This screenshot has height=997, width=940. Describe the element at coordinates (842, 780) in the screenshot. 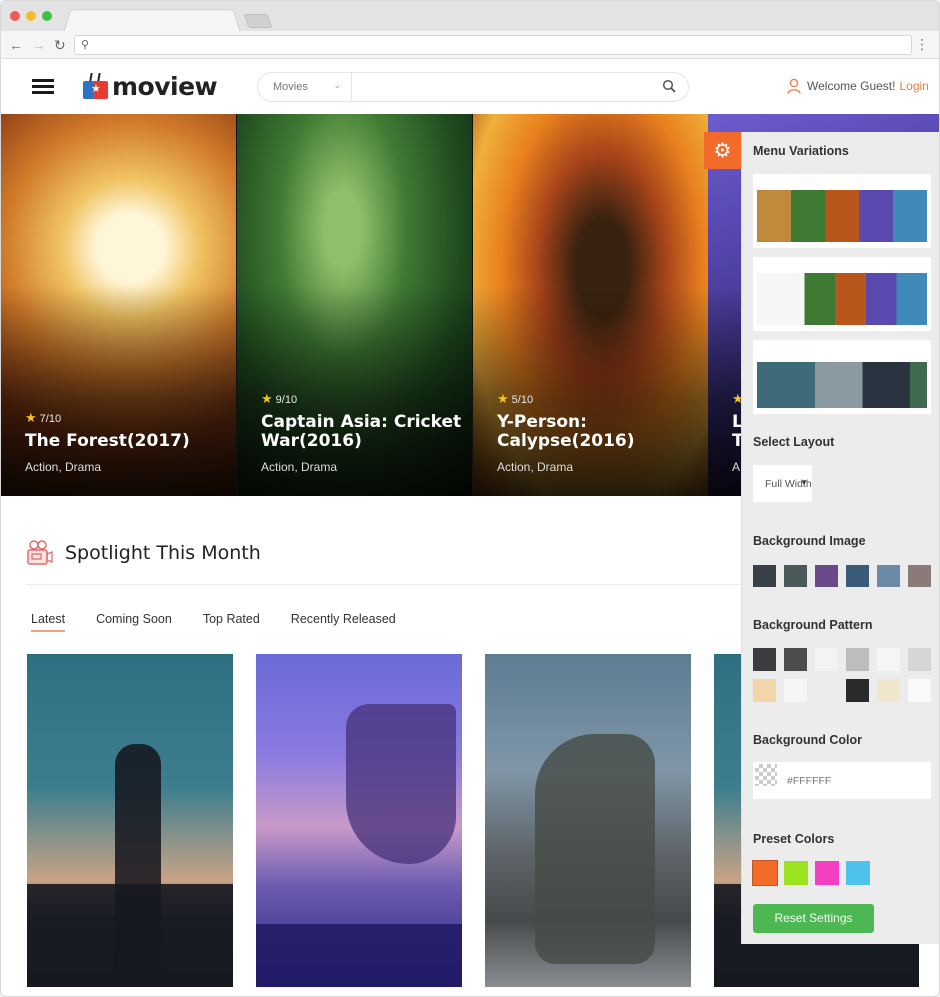

I see `background-color-input: #FFFFFF` at that location.